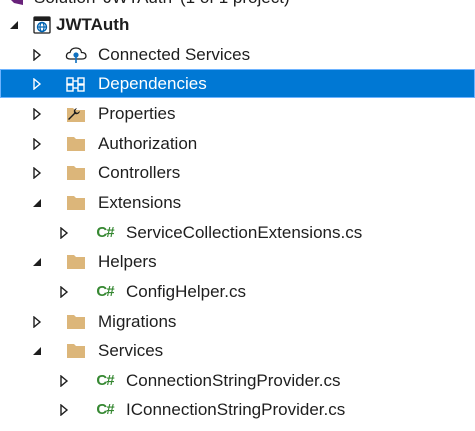 The image size is (475, 431). What do you see at coordinates (186, 291) in the screenshot?
I see `tree-item-label: ConfigHelper.cs` at bounding box center [186, 291].